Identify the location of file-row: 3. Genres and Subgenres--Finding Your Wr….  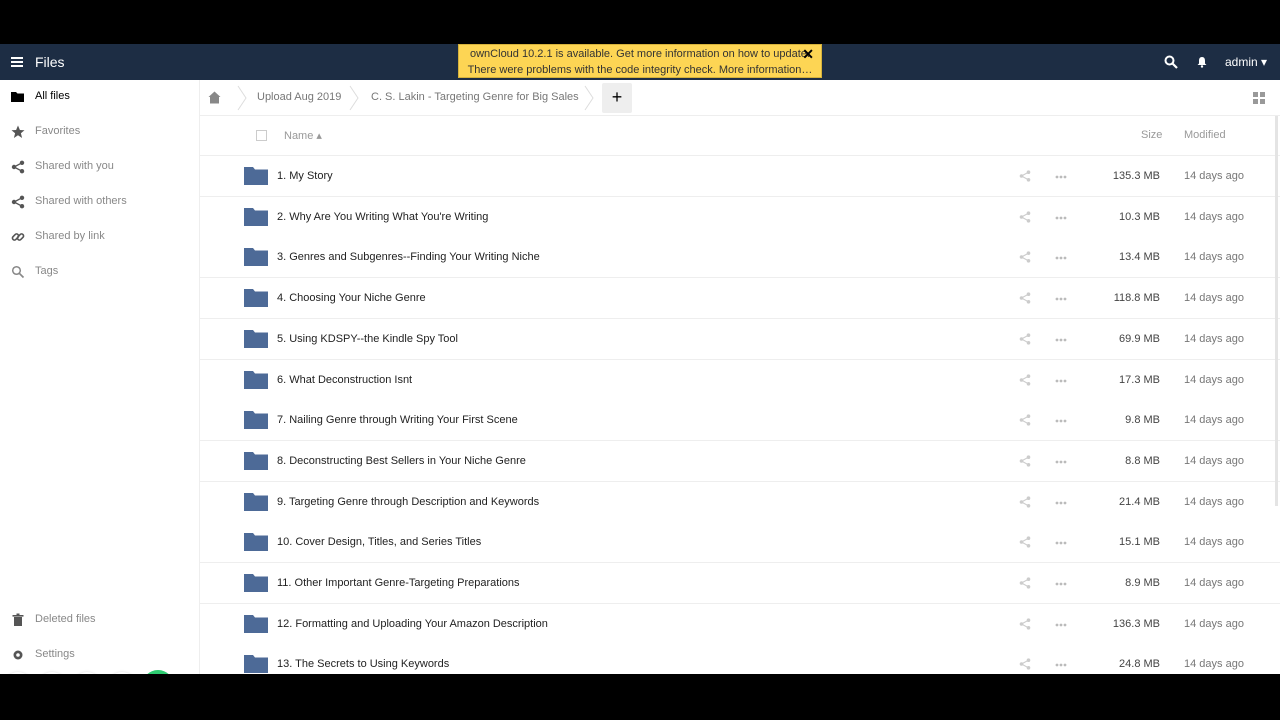
(740, 257).